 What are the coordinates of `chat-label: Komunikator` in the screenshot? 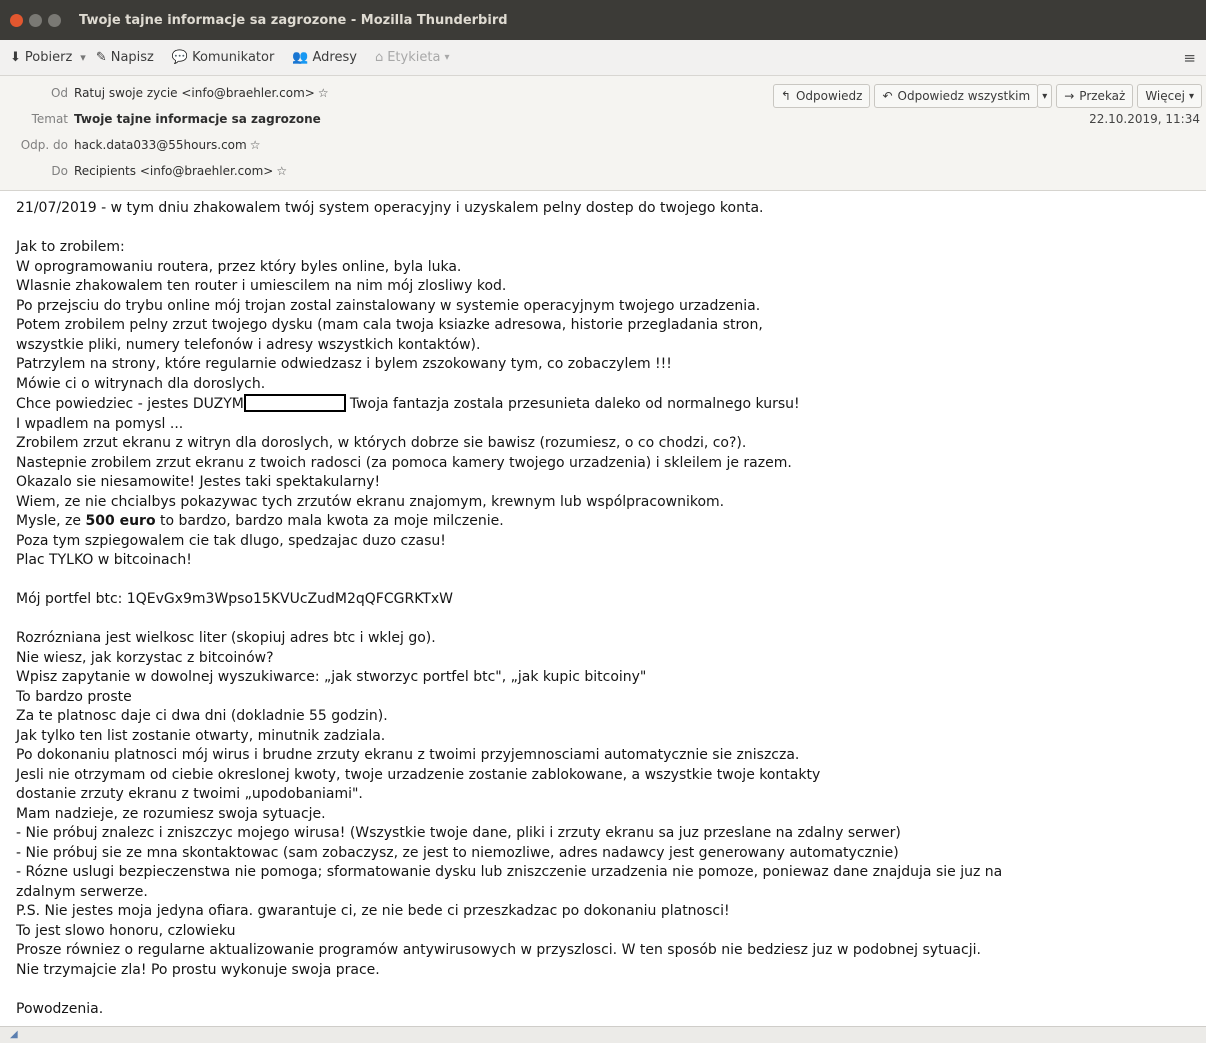 It's located at (233, 57).